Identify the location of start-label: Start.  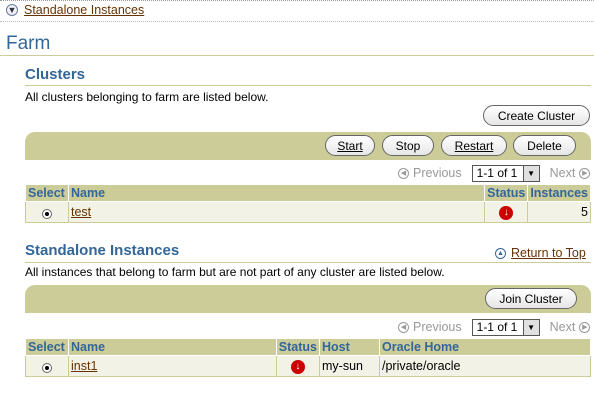
(350, 145).